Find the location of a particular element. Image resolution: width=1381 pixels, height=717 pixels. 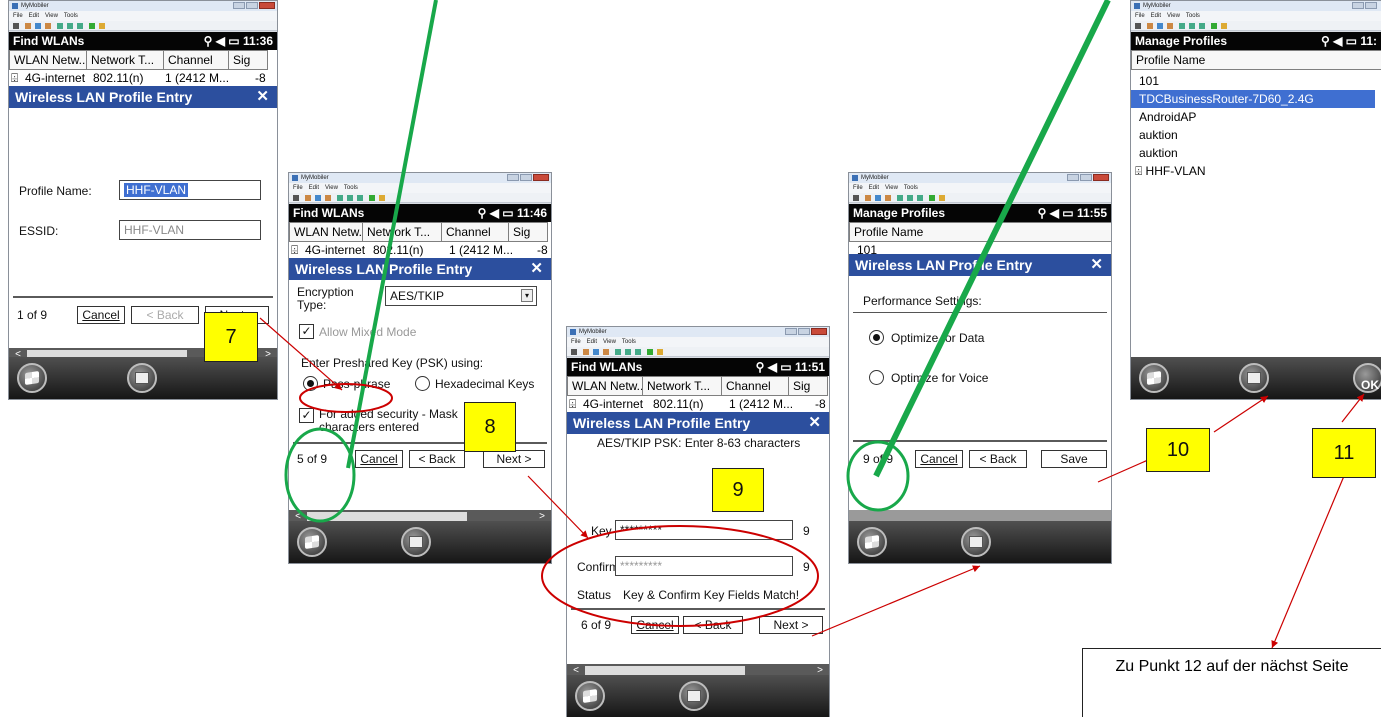

key-input: ********* is located at coordinates (704, 530).